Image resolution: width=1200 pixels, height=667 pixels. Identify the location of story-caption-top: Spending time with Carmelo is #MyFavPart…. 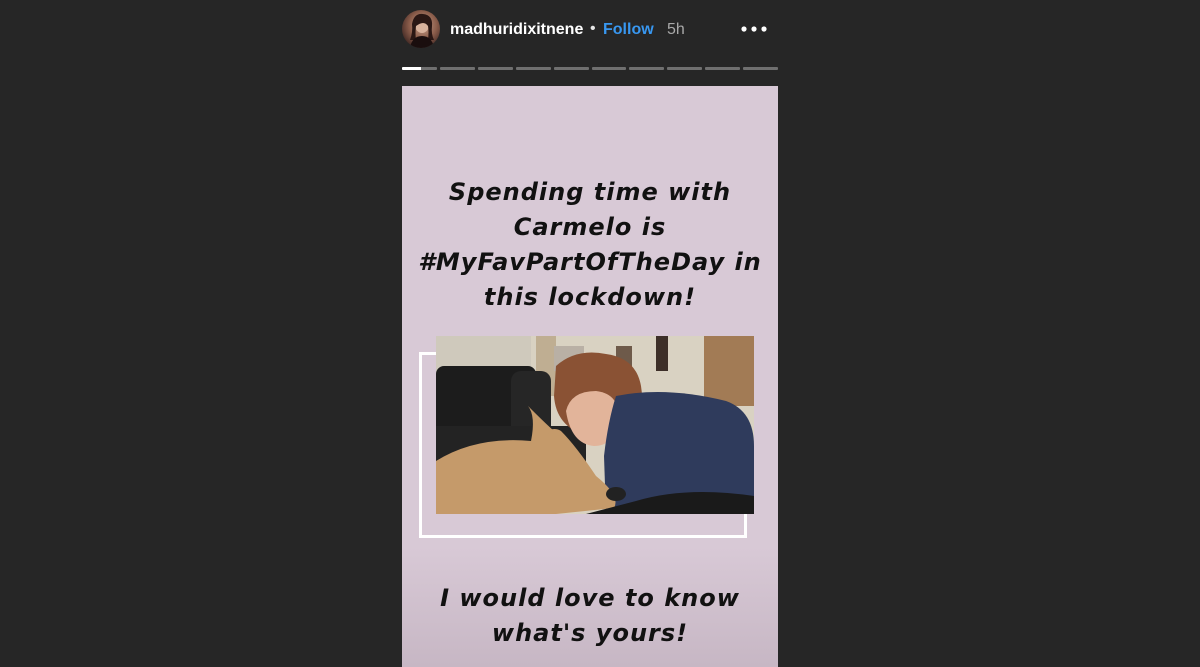
(590, 244).